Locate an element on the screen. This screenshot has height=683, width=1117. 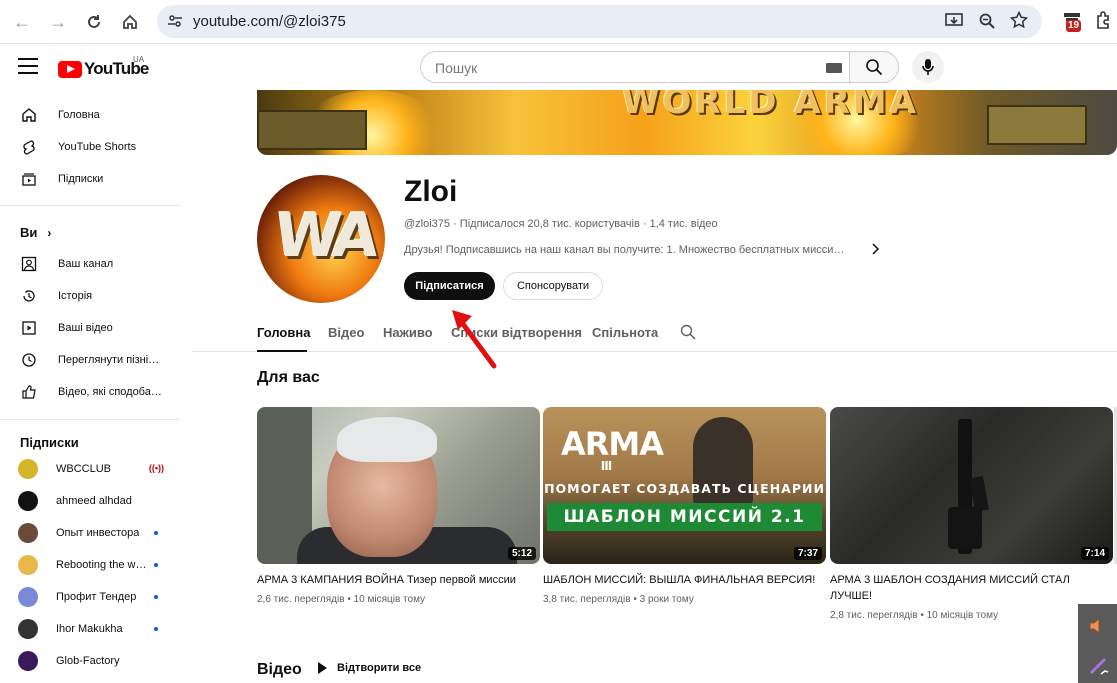
tab-live: Наживо is located at coordinates (408, 332).